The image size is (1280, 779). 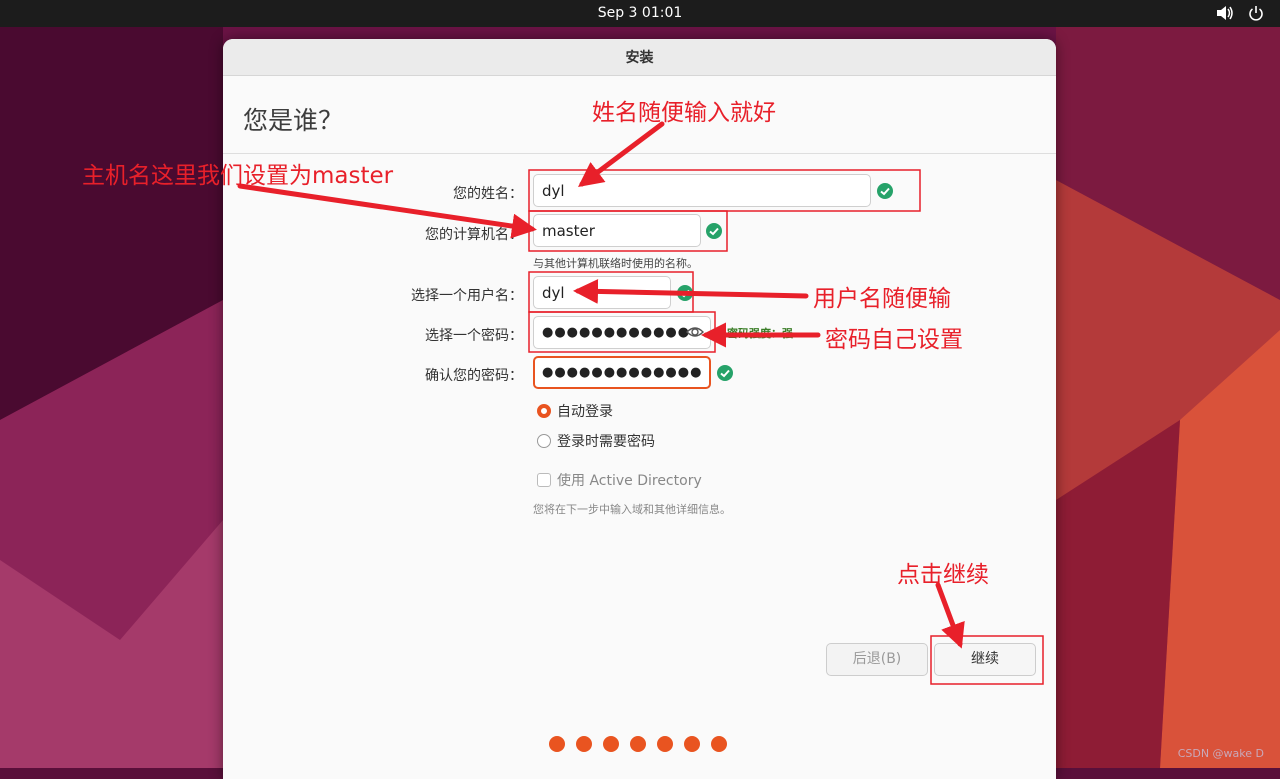 I want to click on username-label: 选择一个用户名：, so click(x=467, y=296).